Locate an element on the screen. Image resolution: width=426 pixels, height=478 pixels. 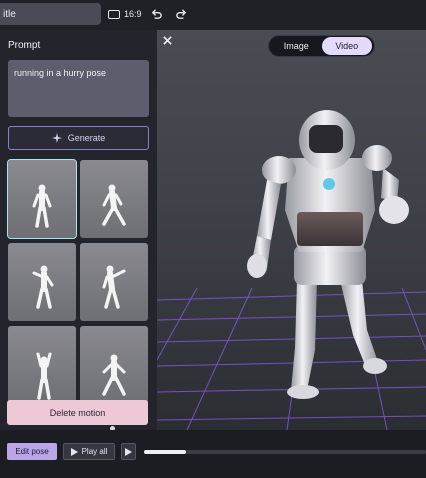
aspect-ratio-button: 16:9 is located at coordinates (125, 14).